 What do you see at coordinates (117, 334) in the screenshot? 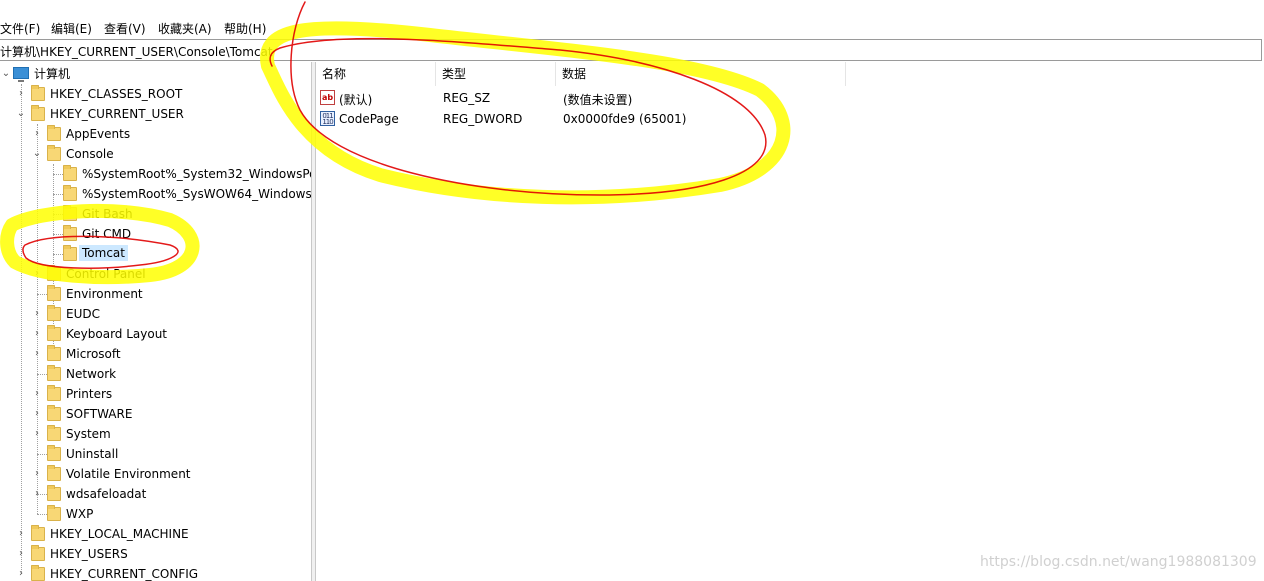
I see `tree-label: Keyboard Layout` at bounding box center [117, 334].